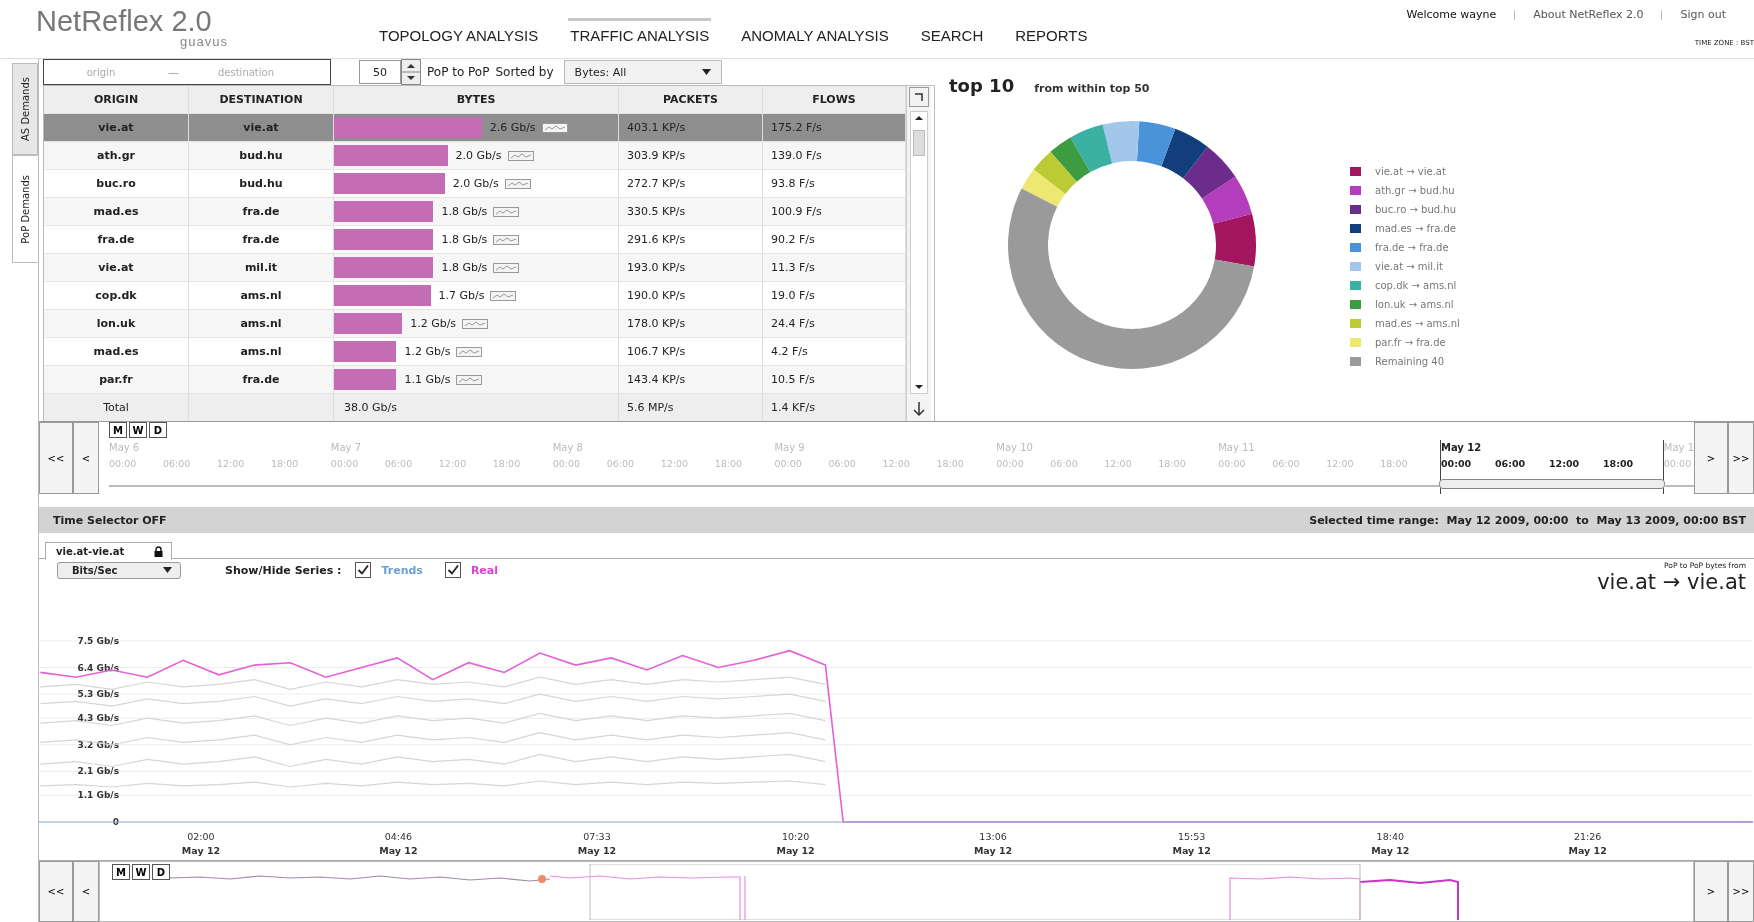  I want to click on header-link: Sign out, so click(1703, 14).